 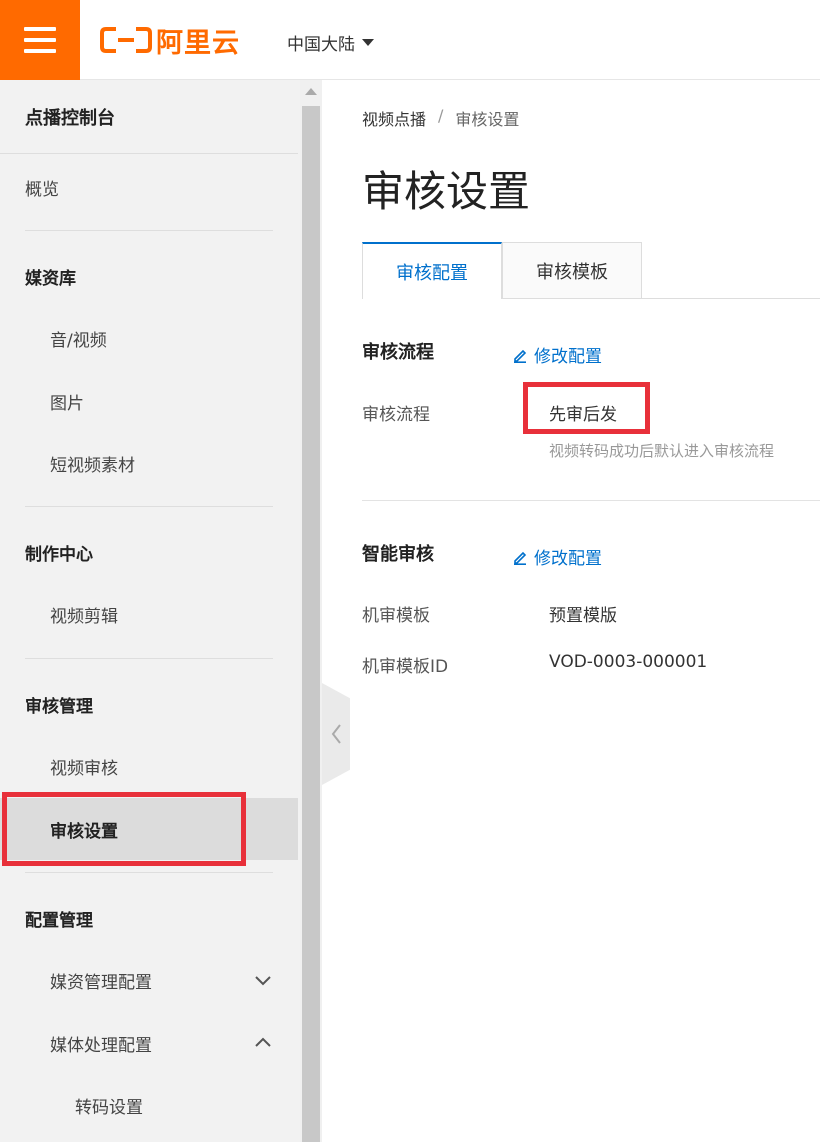 What do you see at coordinates (662, 451) in the screenshot?
I see `review-flow-hint: 视频转码成功后默认进入审核流程` at bounding box center [662, 451].